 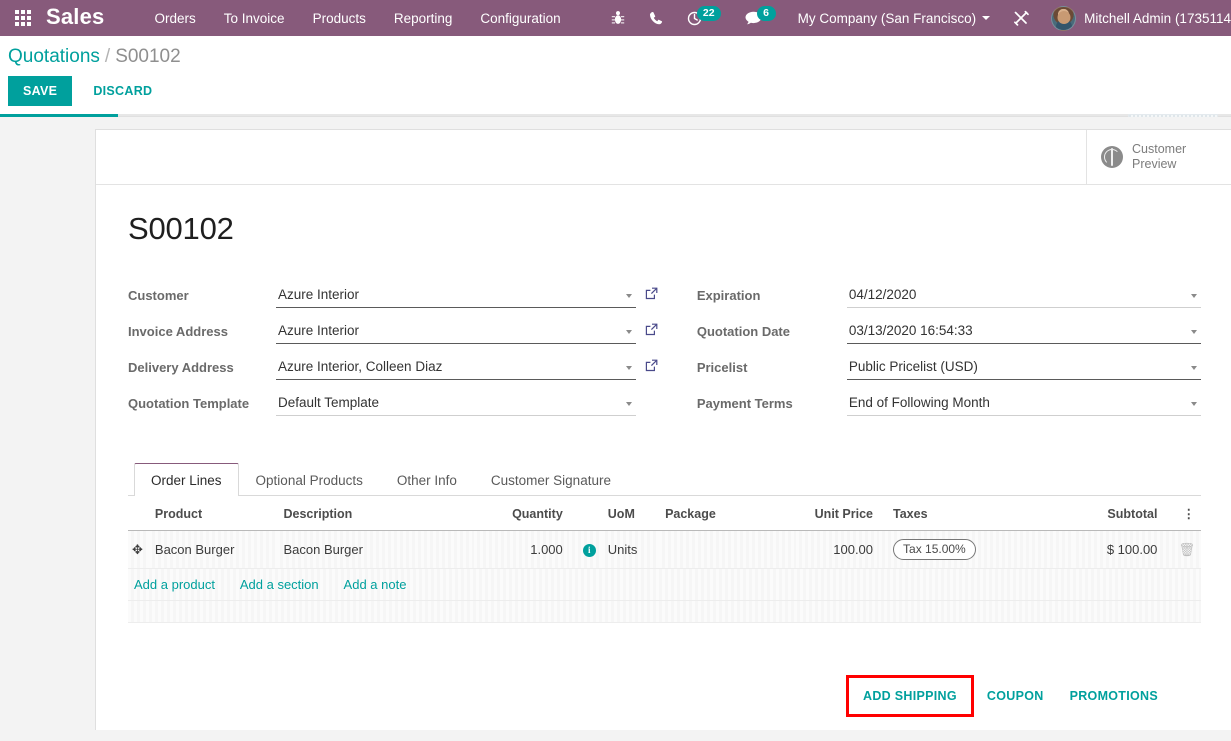 What do you see at coordinates (882, 294) in the screenshot?
I see `expiration-value: 04/12/2020` at bounding box center [882, 294].